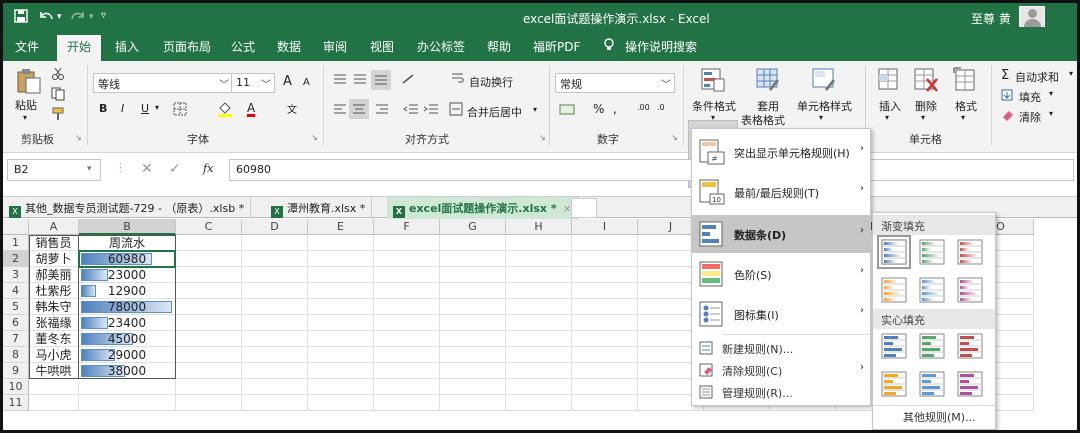  I want to click on merge-center-icon, so click(456, 110).